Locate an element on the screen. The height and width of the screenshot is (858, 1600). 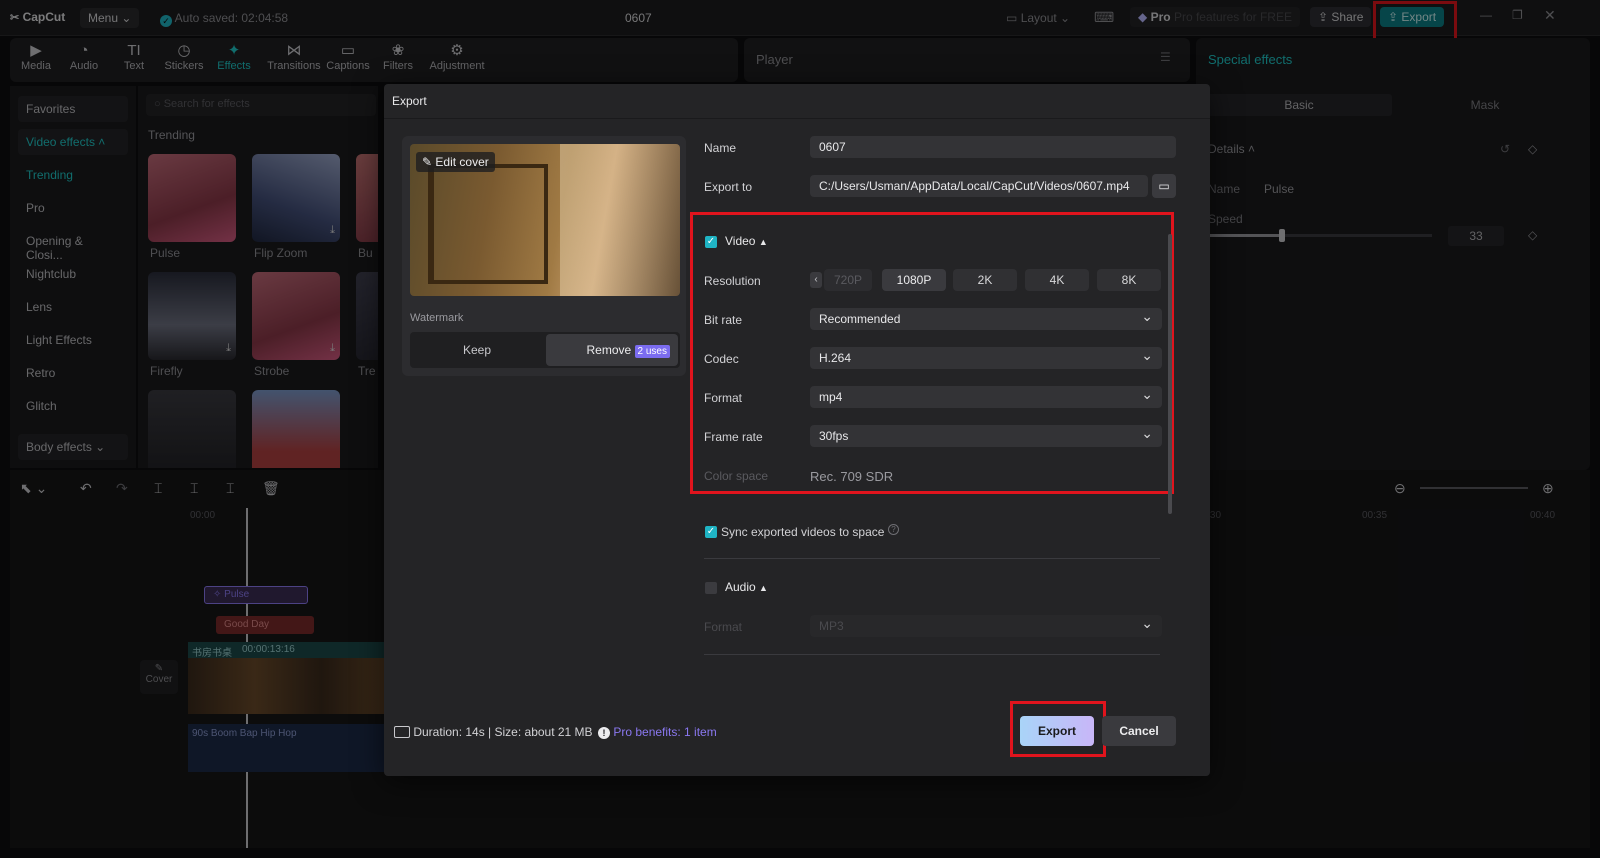
edit-cover-button: ✎ Edit cover is located at coordinates (455, 162).